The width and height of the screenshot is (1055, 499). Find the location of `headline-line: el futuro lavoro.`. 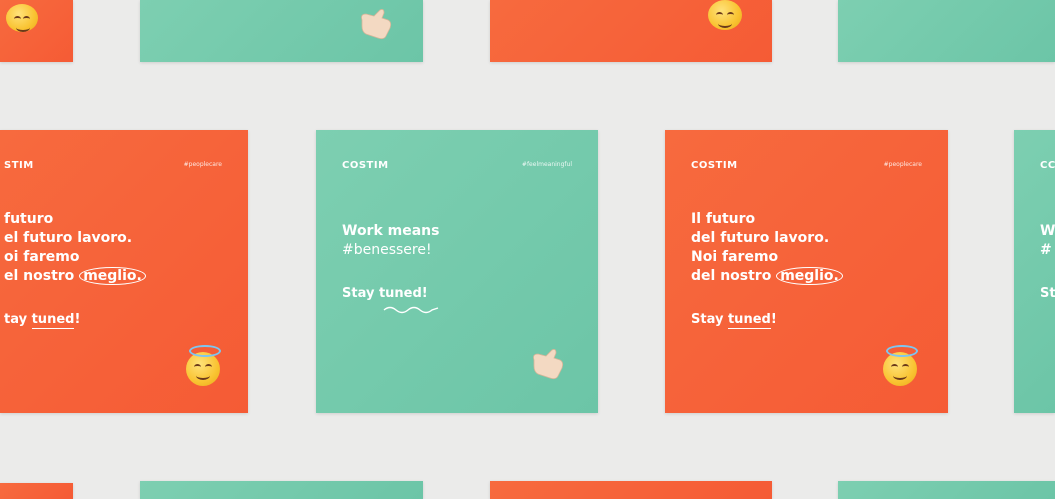

headline-line: el futuro lavoro. is located at coordinates (68, 238).